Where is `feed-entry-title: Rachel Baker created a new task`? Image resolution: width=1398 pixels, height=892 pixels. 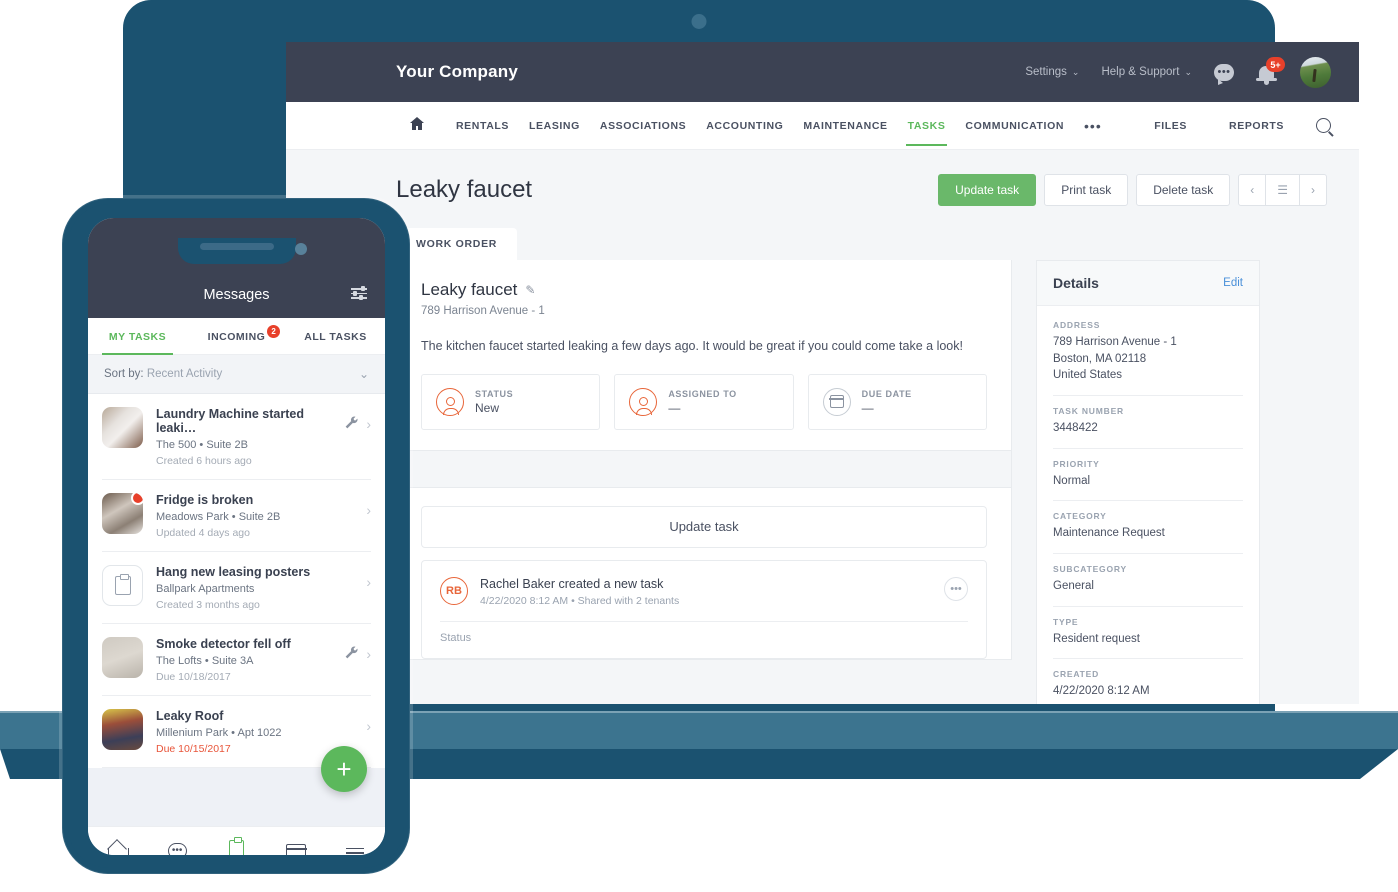 feed-entry-title: Rachel Baker created a new task is located at coordinates (572, 583).